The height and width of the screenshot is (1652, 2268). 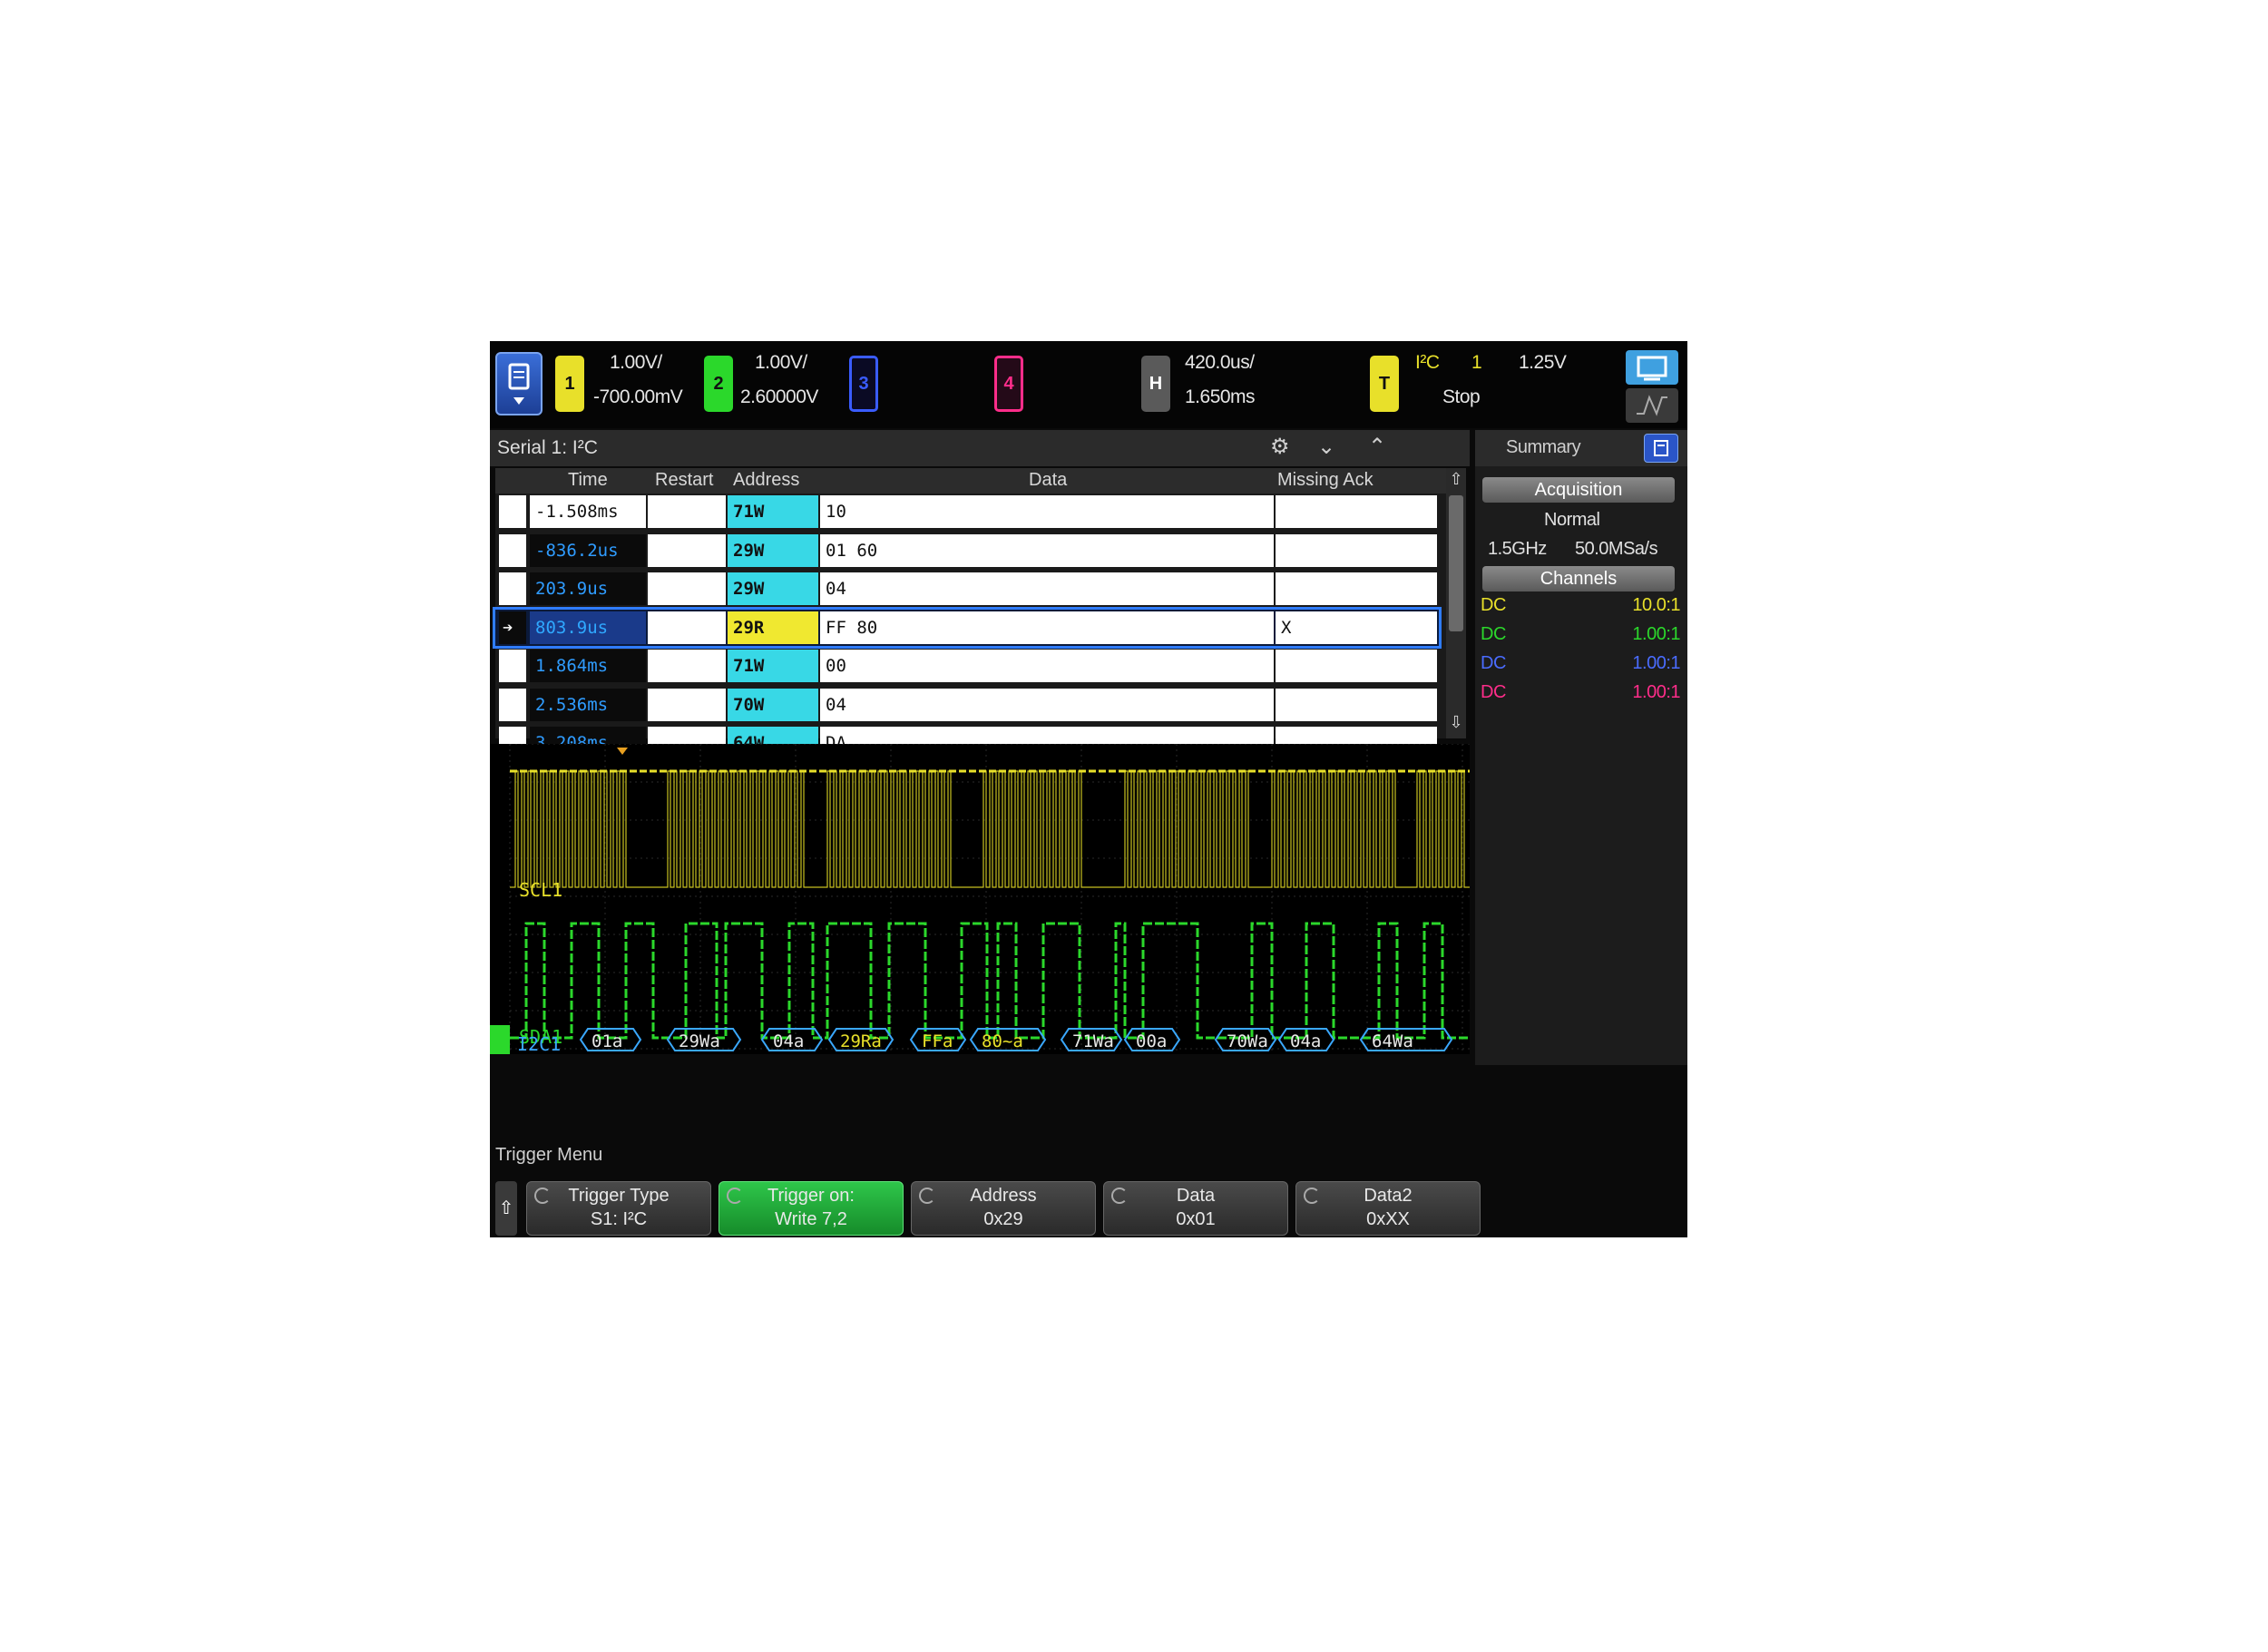 What do you see at coordinates (588, 704) in the screenshot?
I see `time-cell: 2.536ms` at bounding box center [588, 704].